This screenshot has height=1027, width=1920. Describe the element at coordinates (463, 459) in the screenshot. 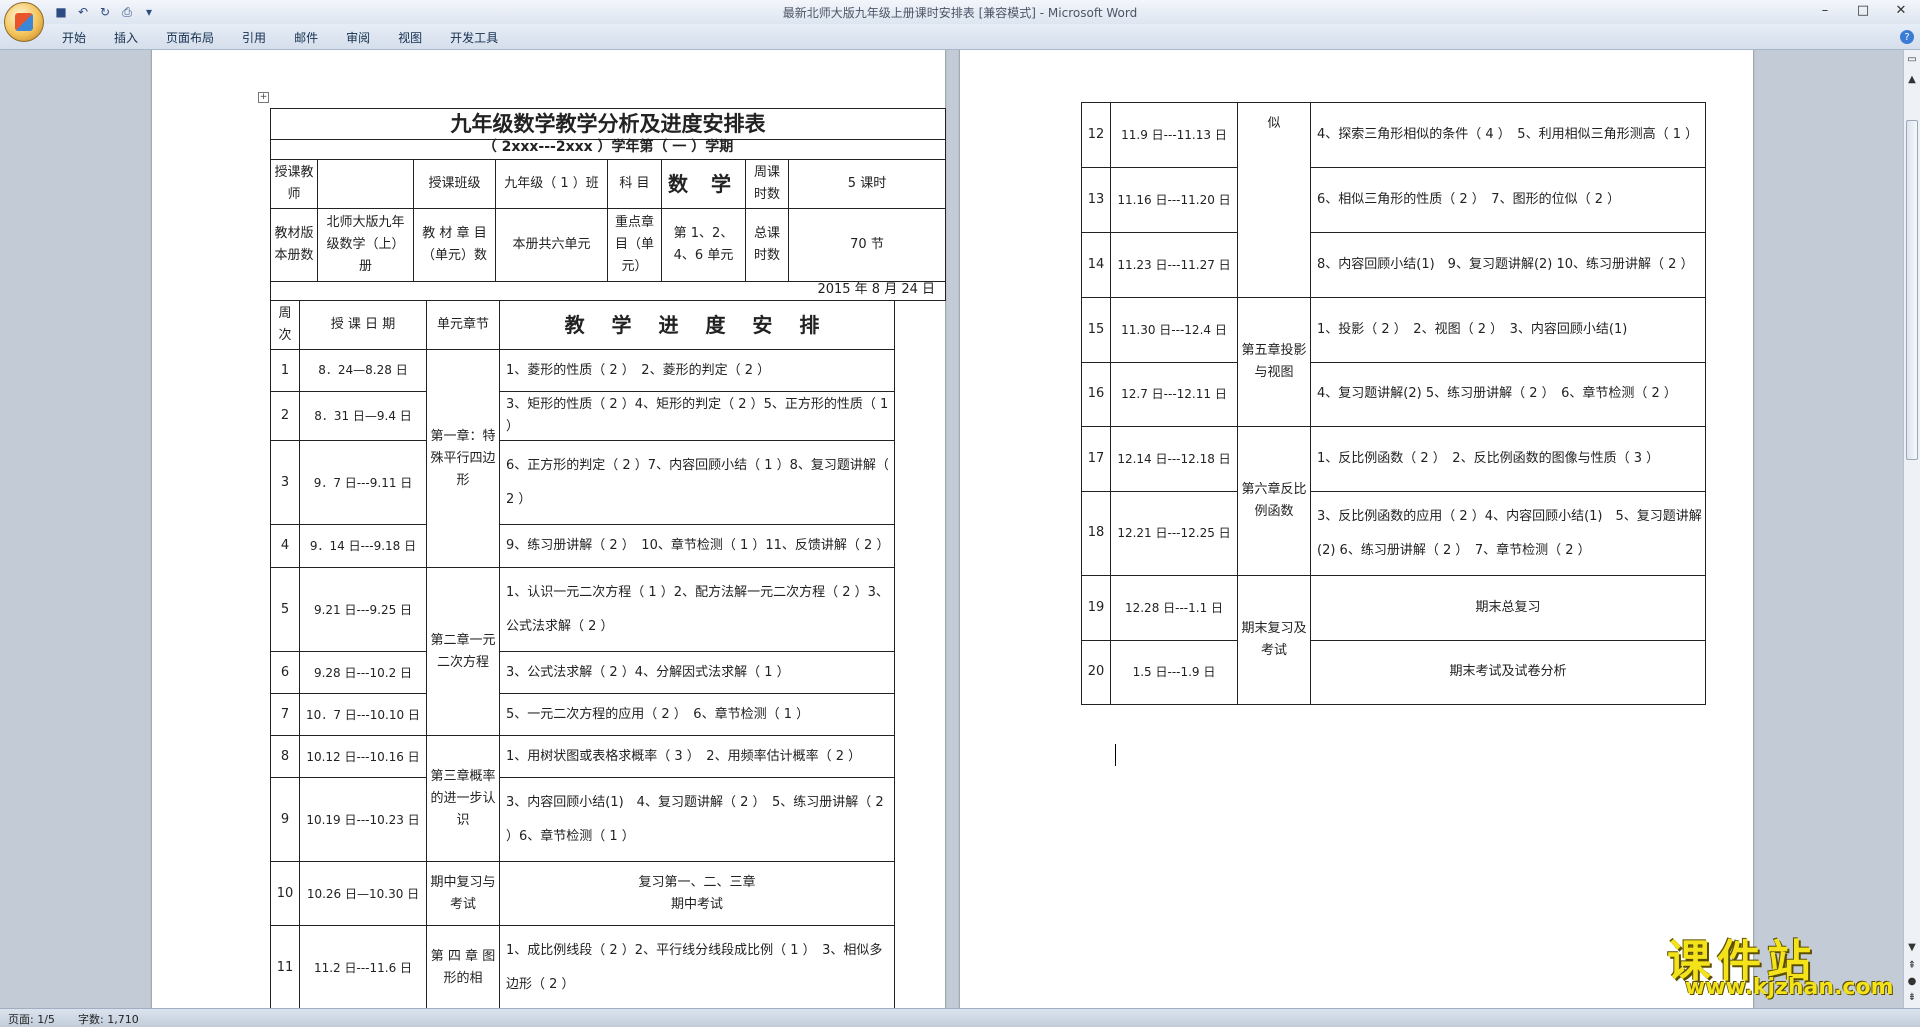

I see `unit-cell: 第一章：特殊平行四边形` at that location.